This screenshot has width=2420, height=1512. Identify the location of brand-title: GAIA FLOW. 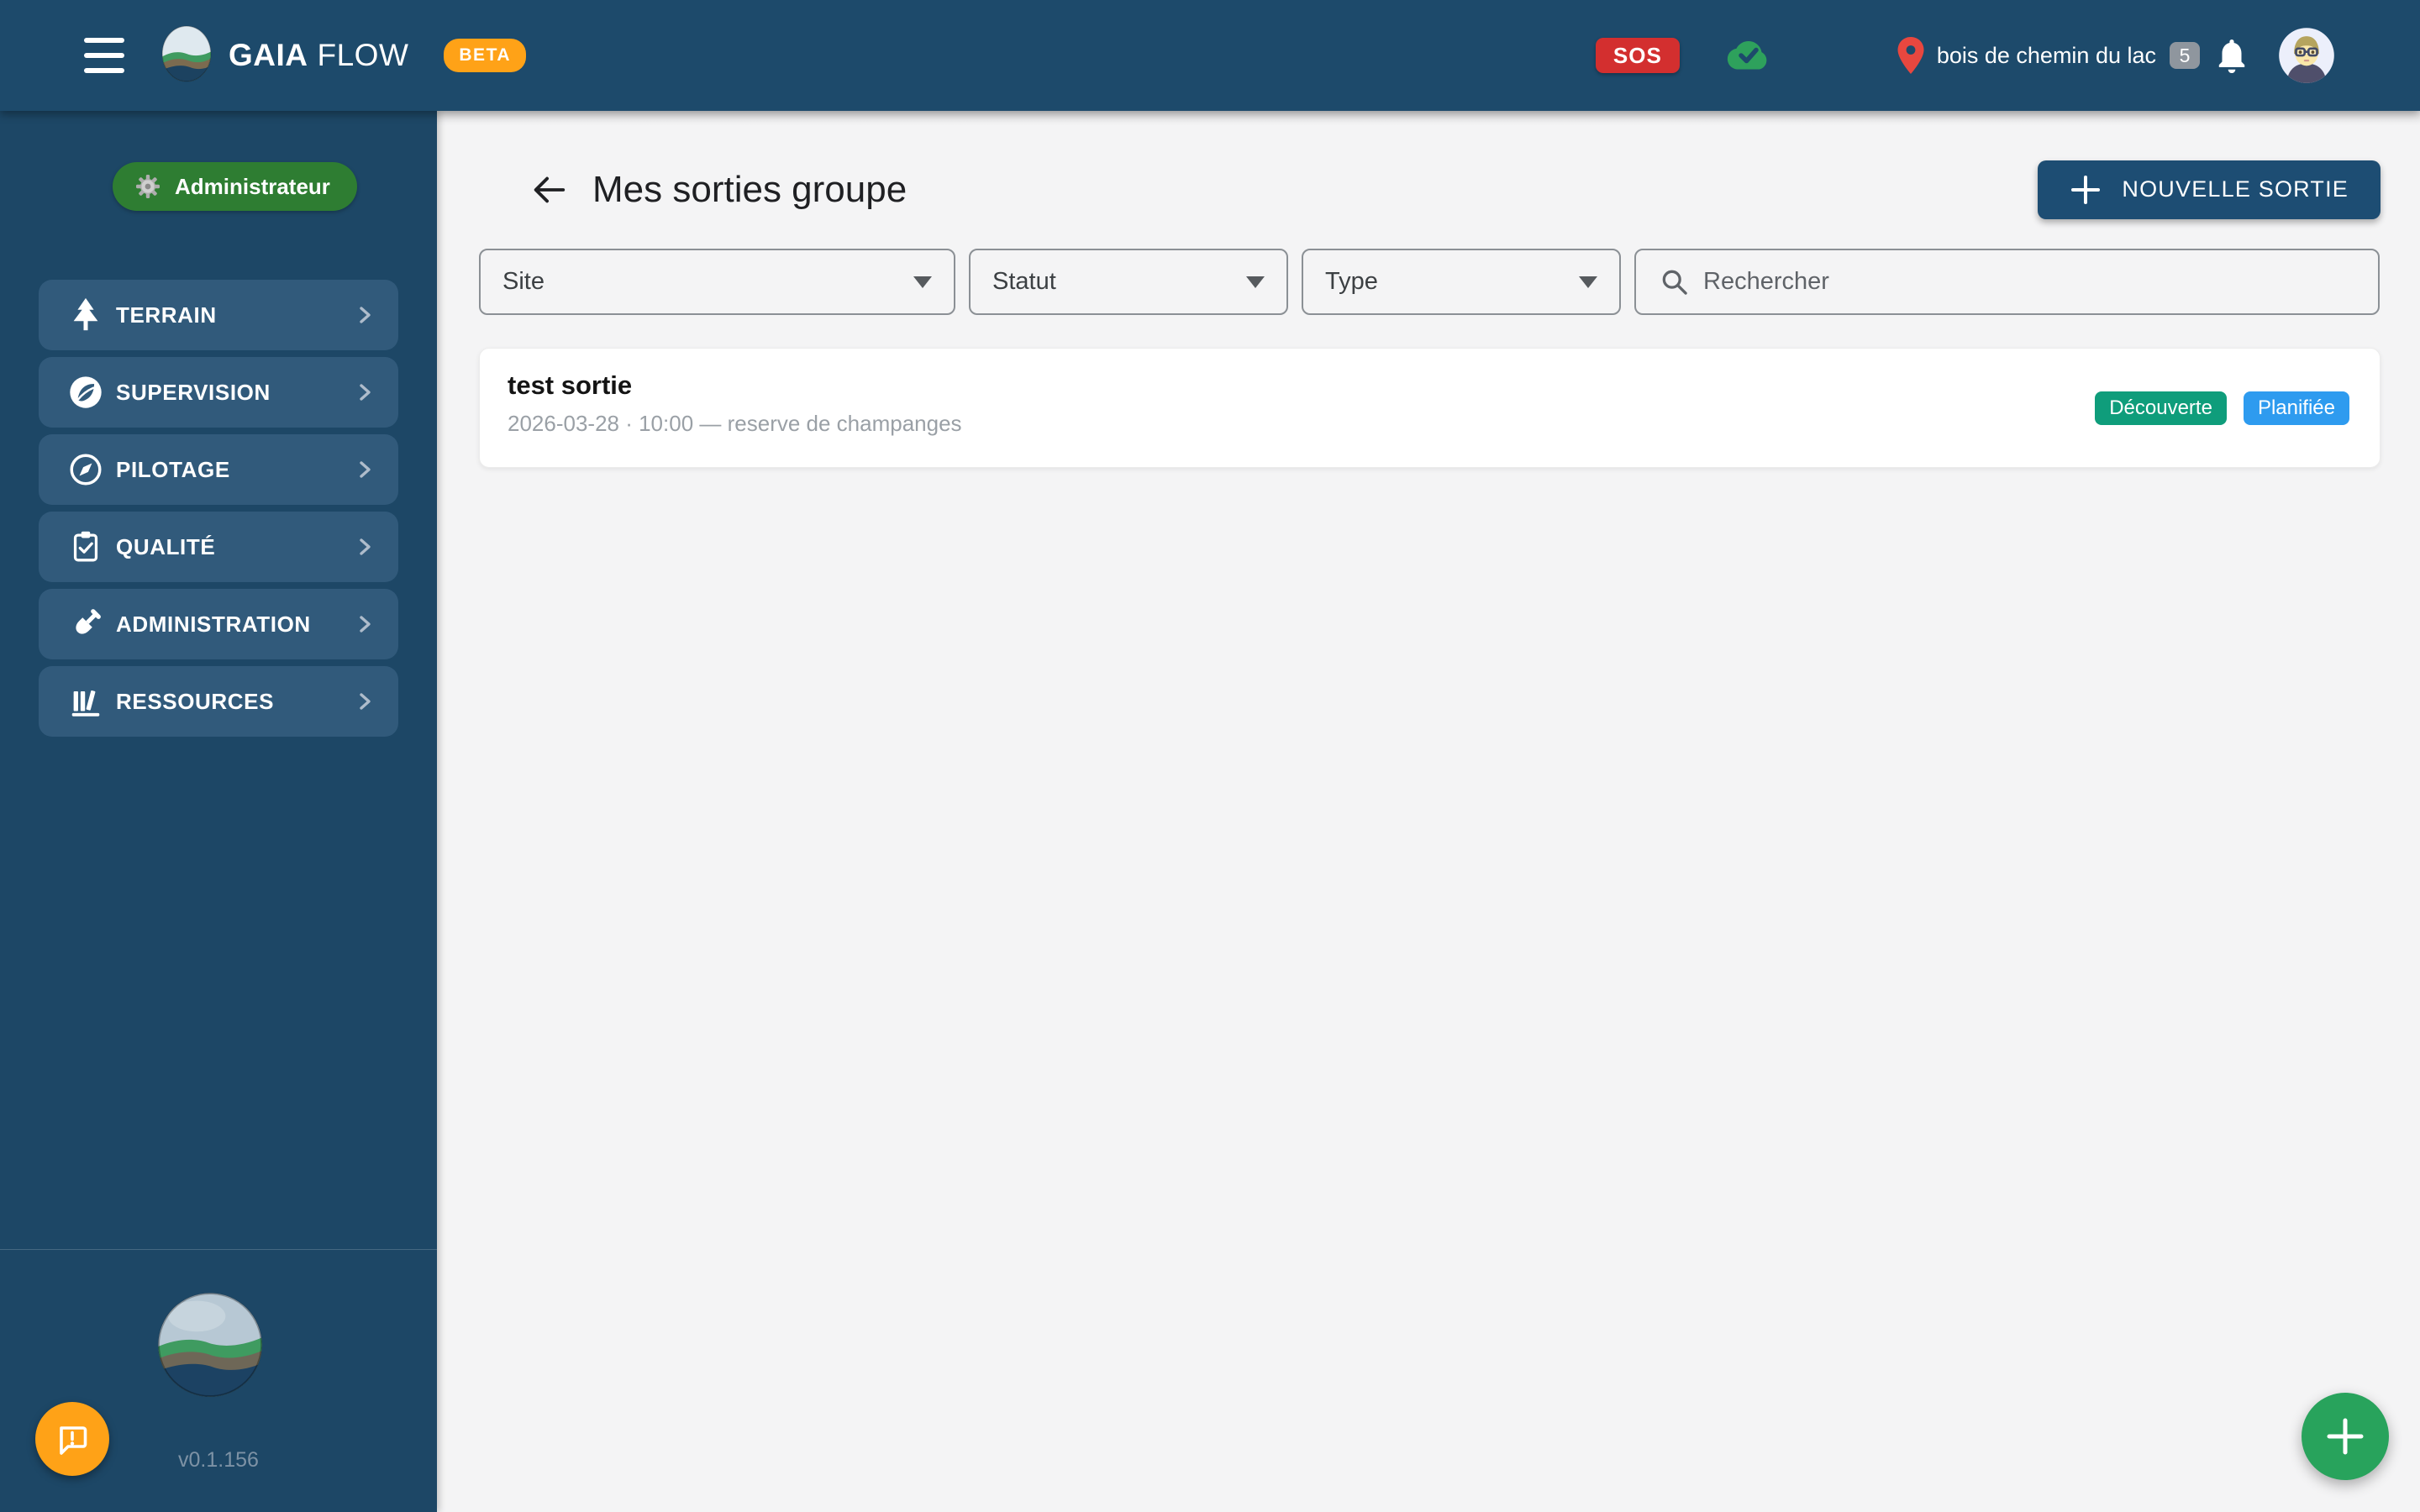
(318, 55).